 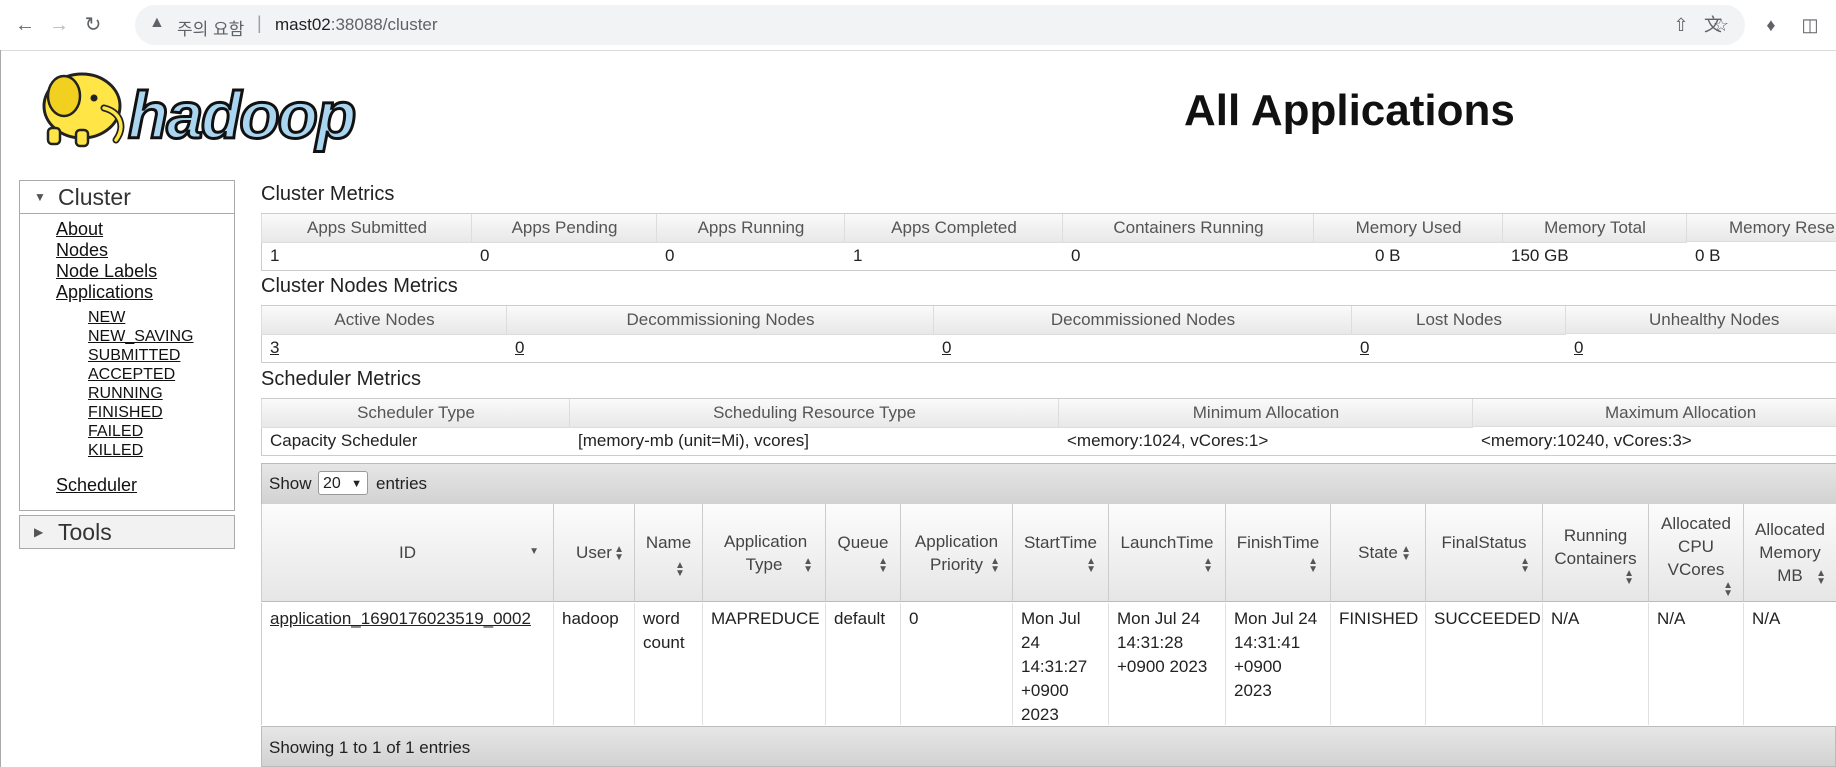 I want to click on cm-value-containers-running: 0, so click(x=1076, y=255).